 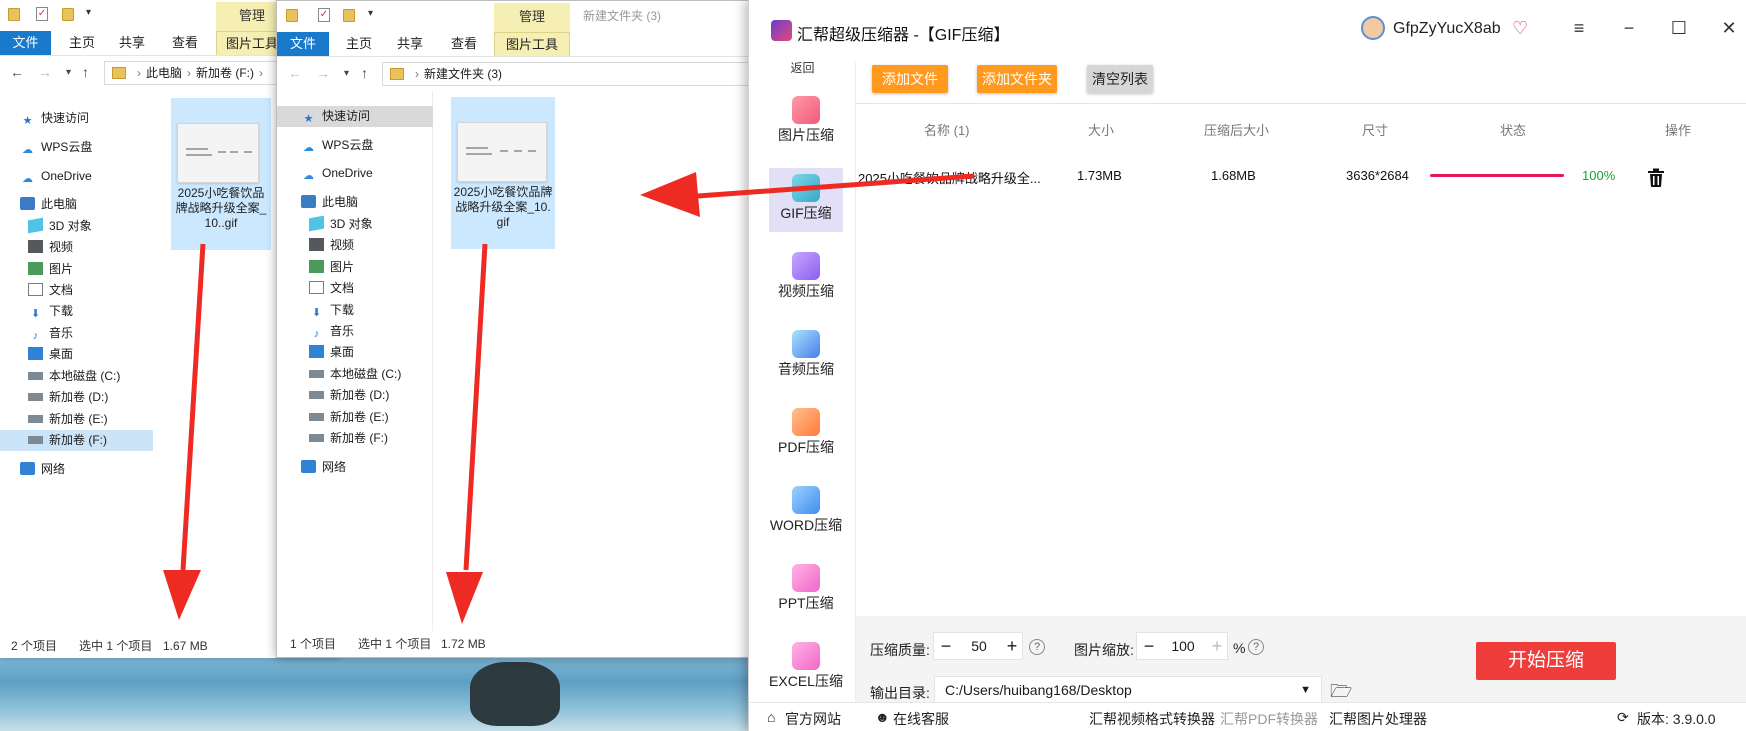 I want to click on quality-stepper: − 50 +, so click(x=978, y=646).